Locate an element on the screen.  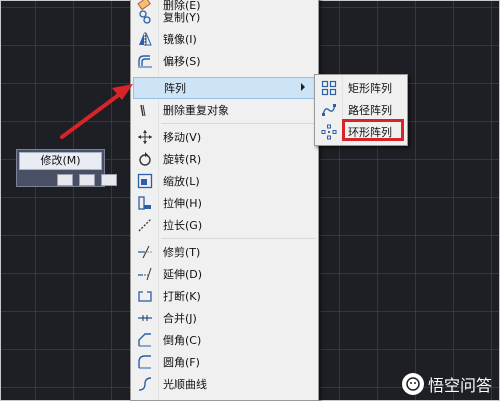
red-pointer-arrow-icon is located at coordinates (96, 111).